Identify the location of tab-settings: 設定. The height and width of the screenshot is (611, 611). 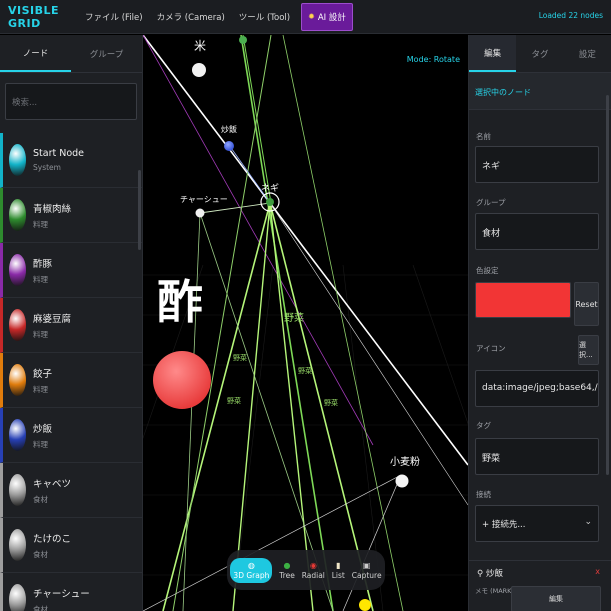
(587, 53).